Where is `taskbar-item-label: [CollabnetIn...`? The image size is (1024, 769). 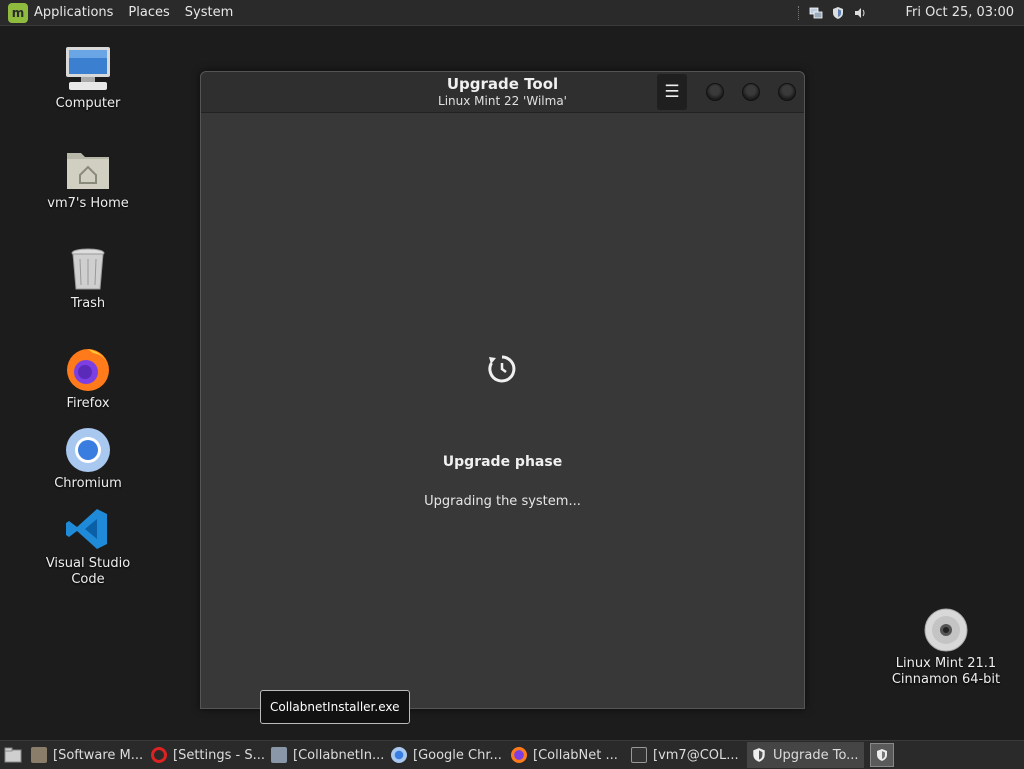 taskbar-item-label: [CollabnetIn... is located at coordinates (338, 755).